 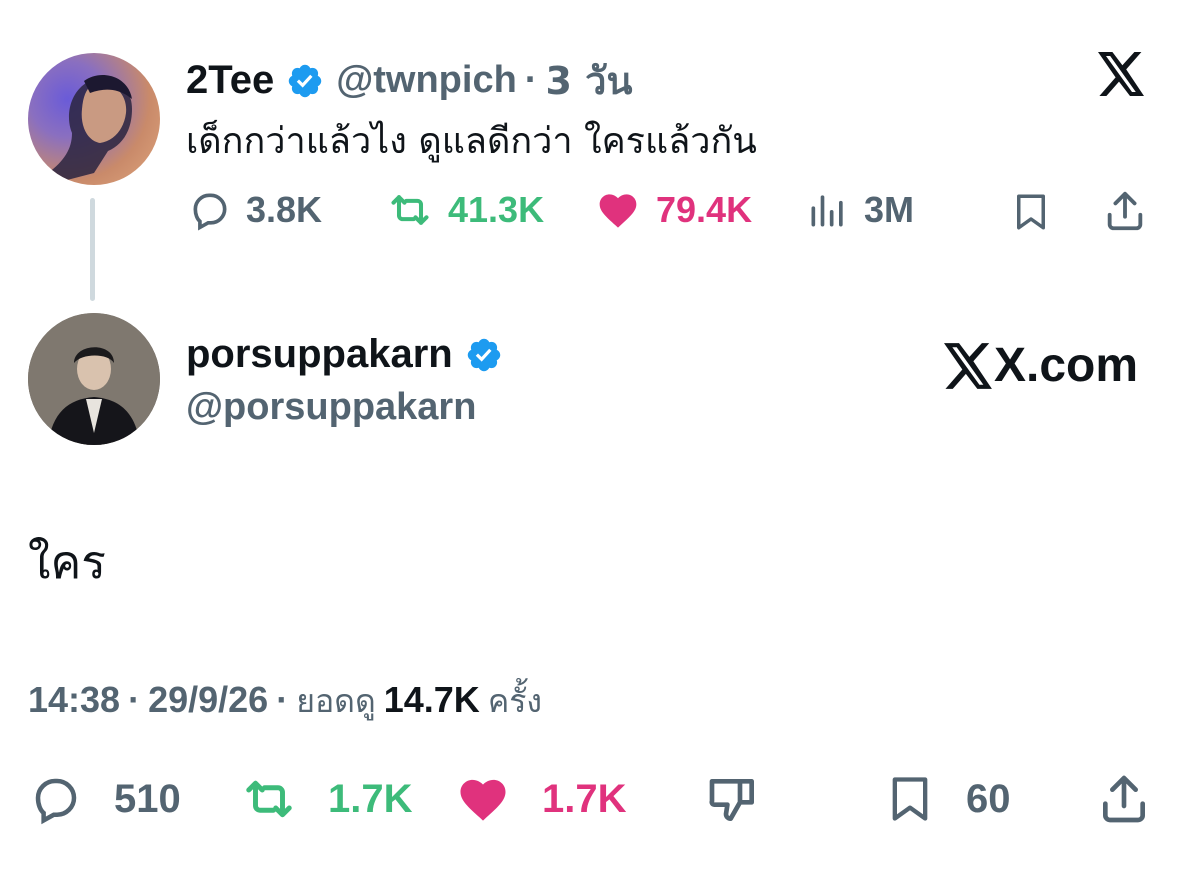 What do you see at coordinates (733, 800) in the screenshot?
I see `dislike-icon` at bounding box center [733, 800].